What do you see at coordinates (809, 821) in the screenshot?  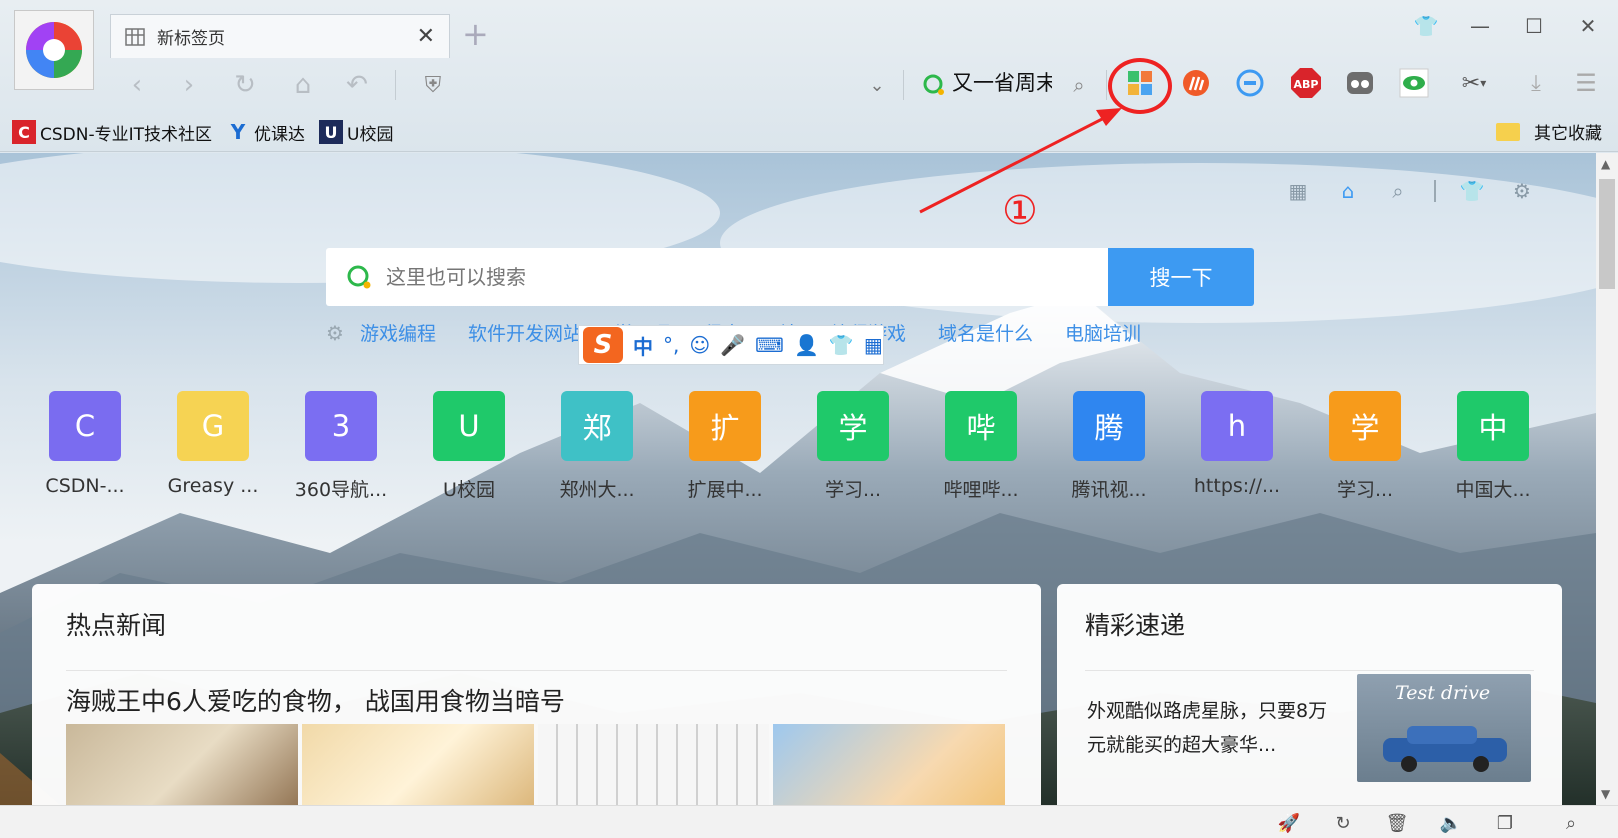 I see `status-bar: 🚀 ↻ 🗑 🔈 ❐ ⌕` at bounding box center [809, 821].